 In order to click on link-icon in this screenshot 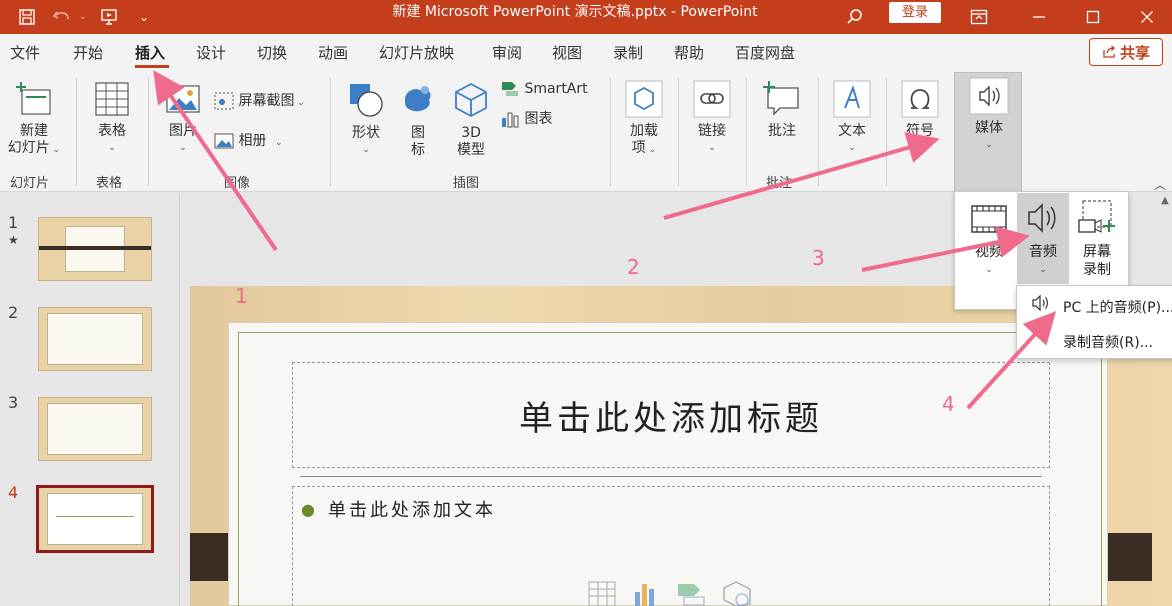, I will do `click(712, 99)`.